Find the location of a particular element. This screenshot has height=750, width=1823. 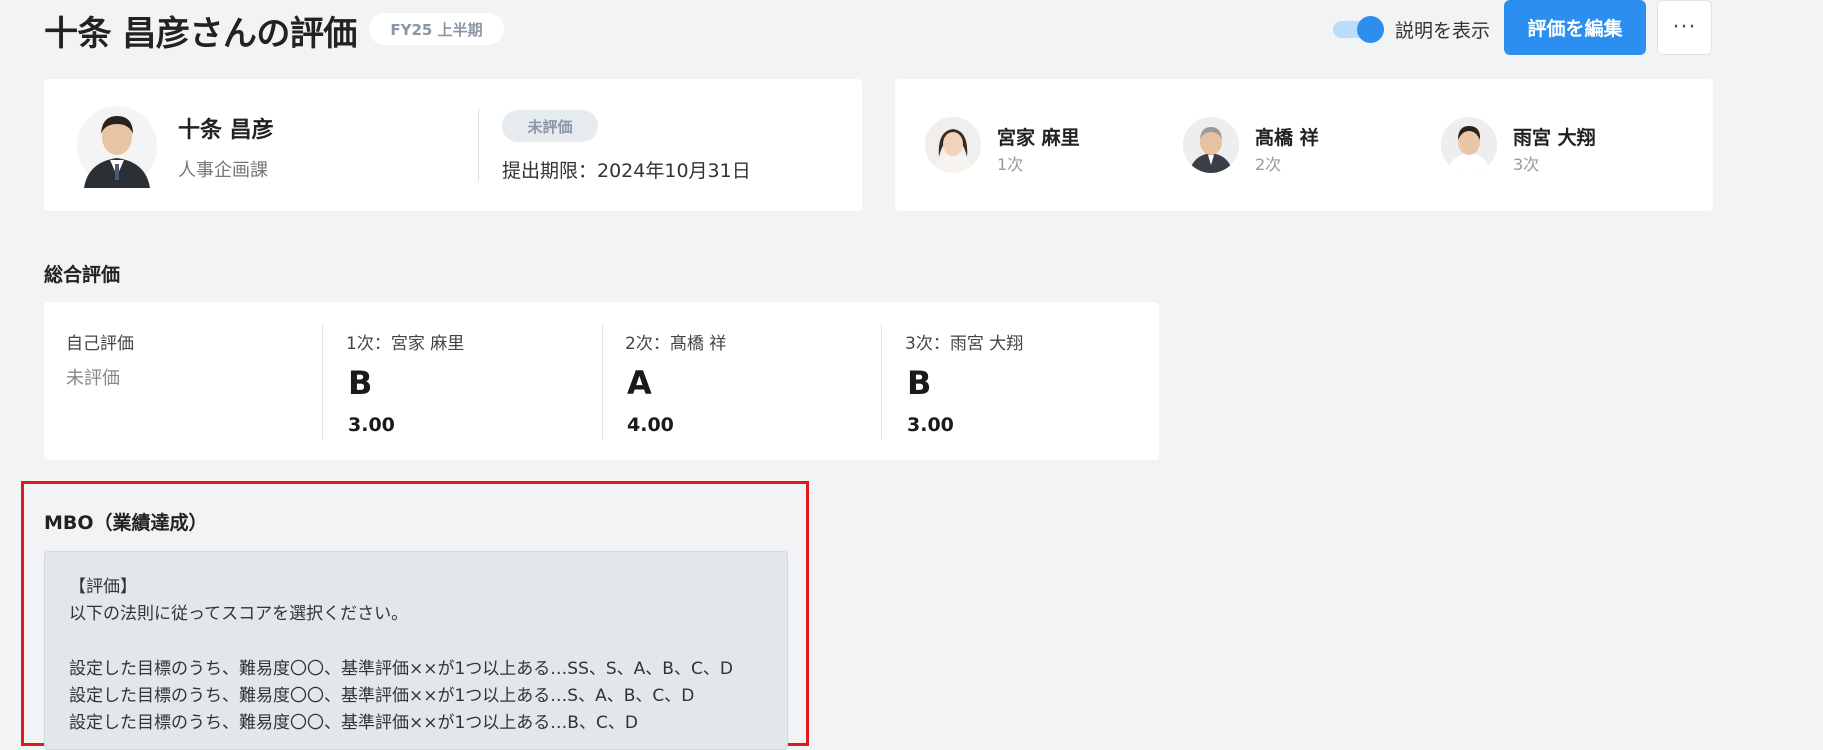

mbo-section-title: MBO（業績達成） is located at coordinates (126, 523).